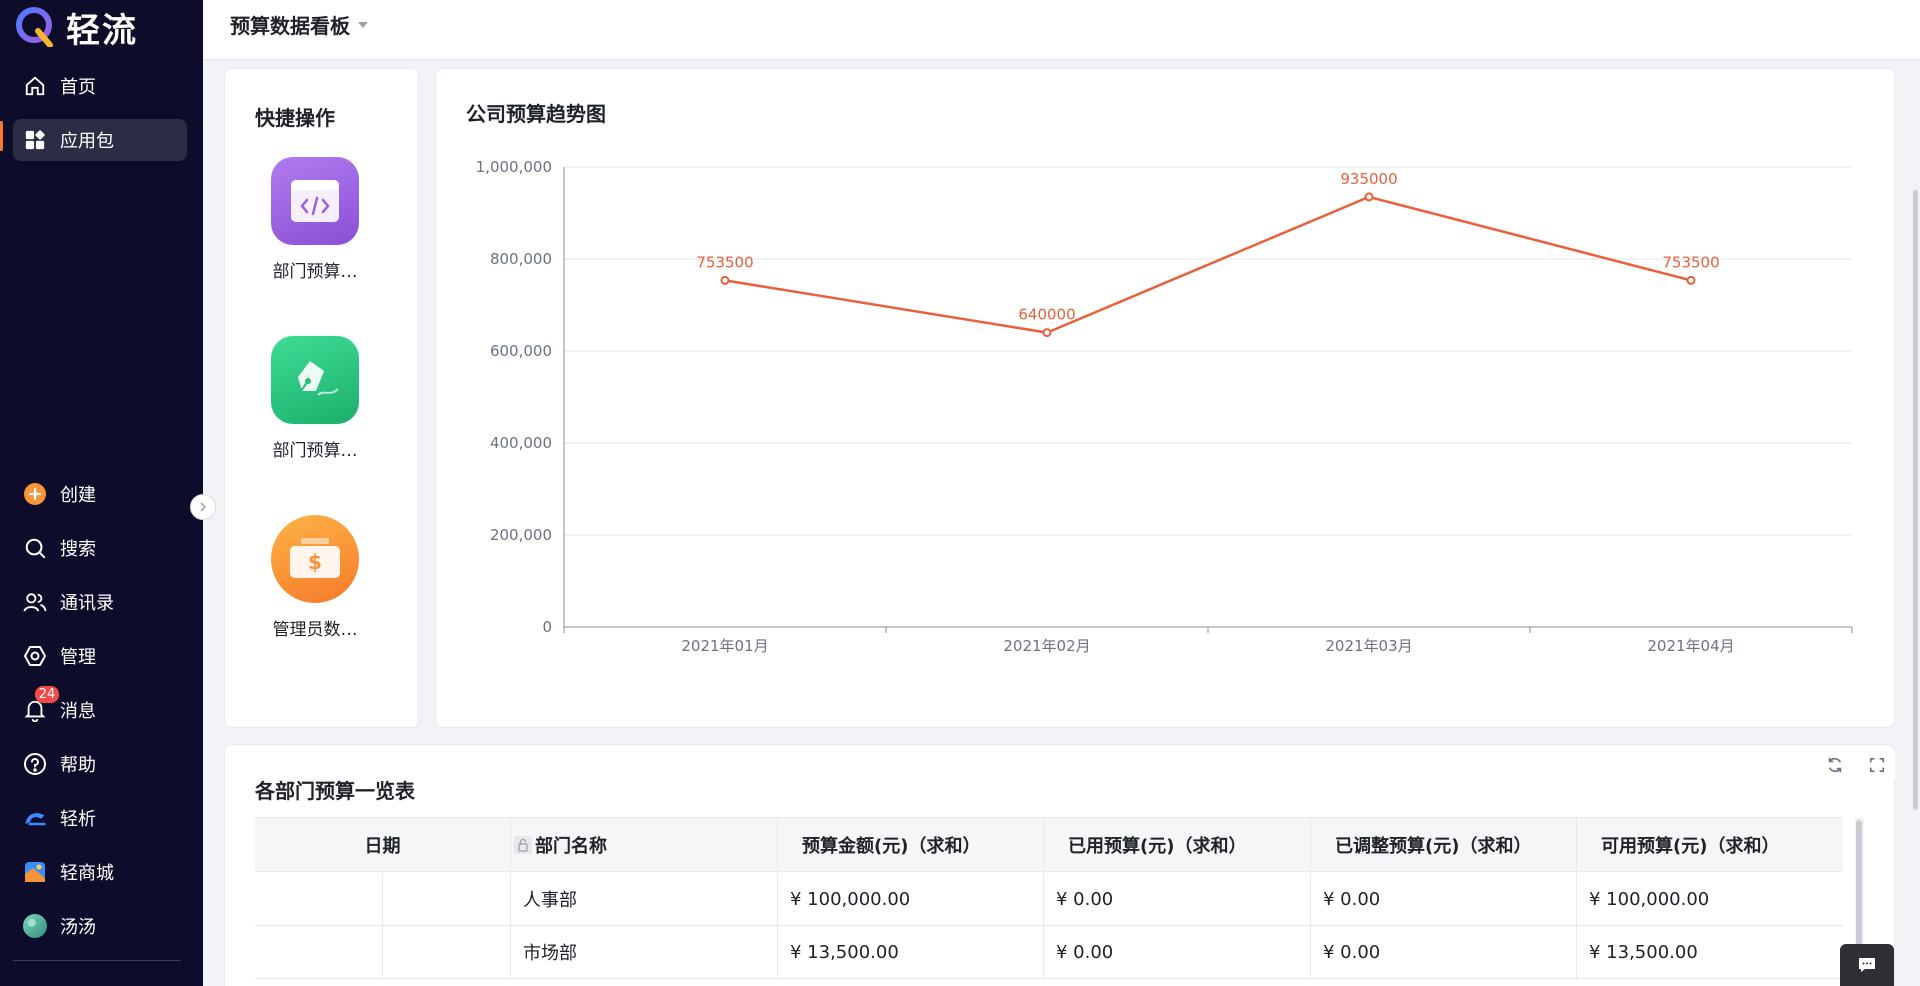 The height and width of the screenshot is (986, 1920). Describe the element at coordinates (315, 201) in the screenshot. I see `code-window-icon` at that location.